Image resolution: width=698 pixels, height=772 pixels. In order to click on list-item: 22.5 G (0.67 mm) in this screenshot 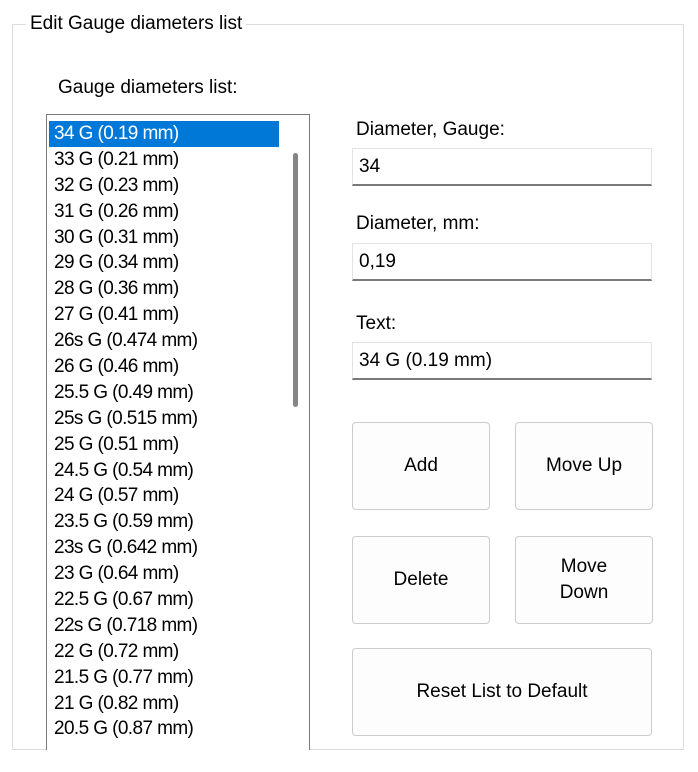, I will do `click(164, 600)`.